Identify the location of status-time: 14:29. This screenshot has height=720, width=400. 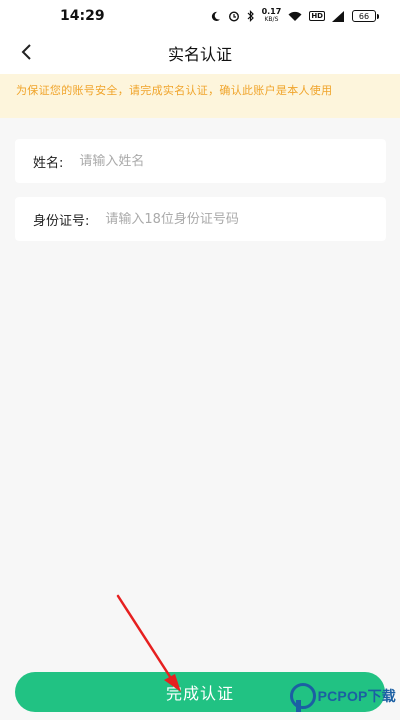
(82, 16).